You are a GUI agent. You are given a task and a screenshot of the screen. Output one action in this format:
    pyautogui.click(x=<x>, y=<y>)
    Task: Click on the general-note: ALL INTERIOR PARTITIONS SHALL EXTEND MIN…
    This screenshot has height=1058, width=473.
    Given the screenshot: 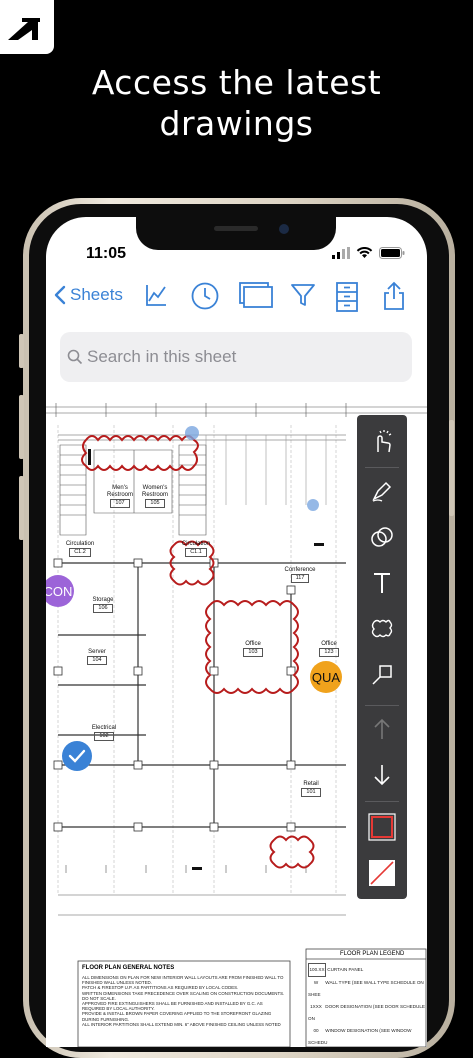 What is the action you would take?
    pyautogui.click(x=181, y=1024)
    